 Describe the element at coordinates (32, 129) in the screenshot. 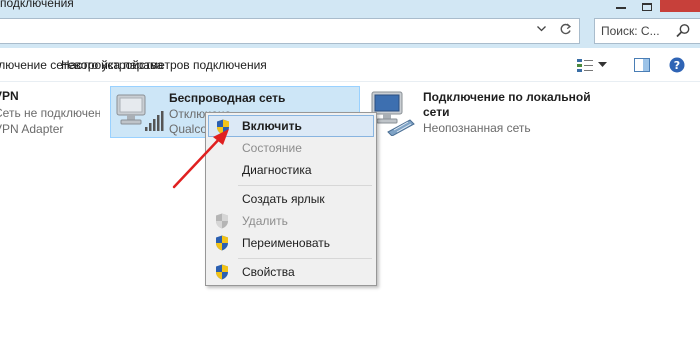

I see `connection-adapter: VPN Adapter` at that location.